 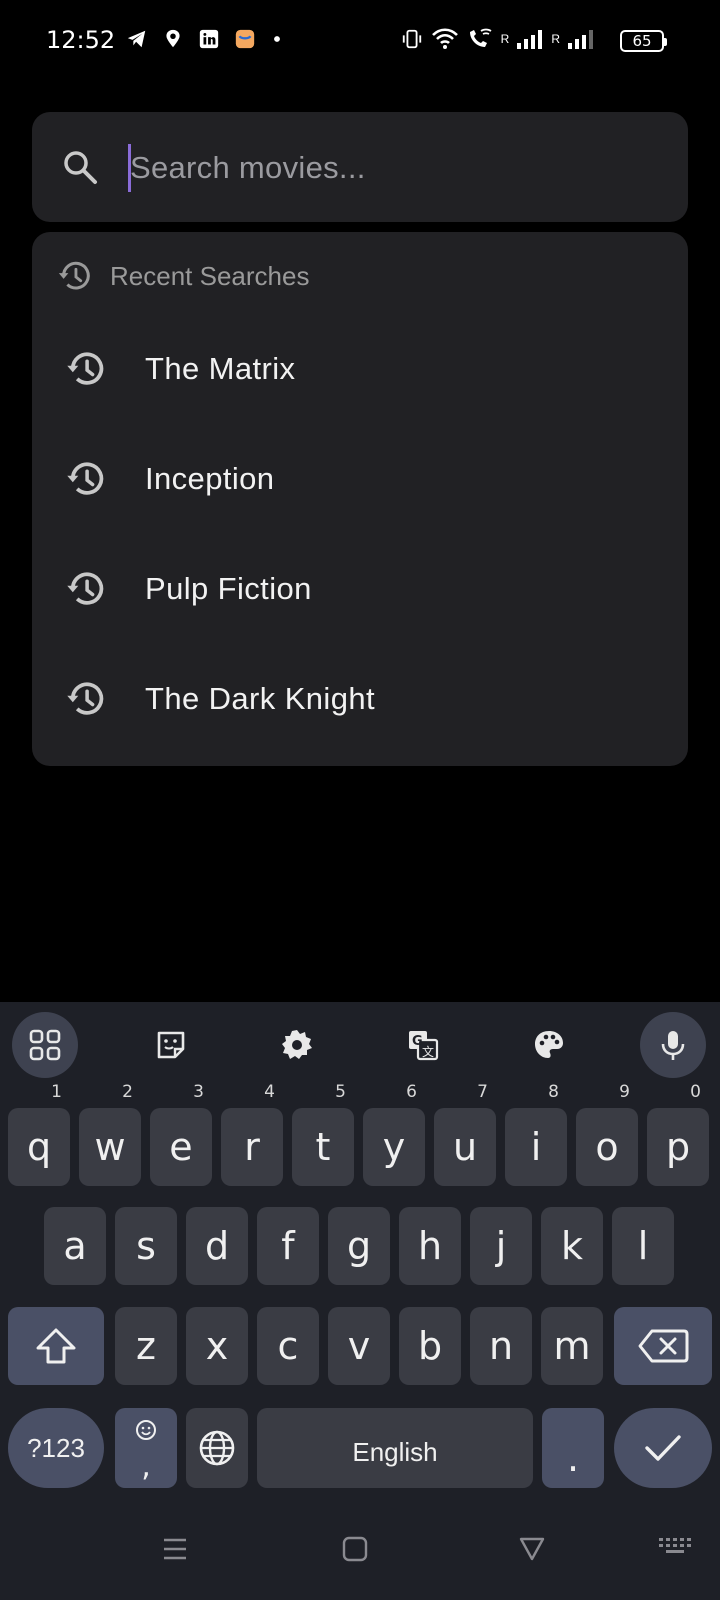 What do you see at coordinates (175, 1549) in the screenshot?
I see `recents-menu-icon` at bounding box center [175, 1549].